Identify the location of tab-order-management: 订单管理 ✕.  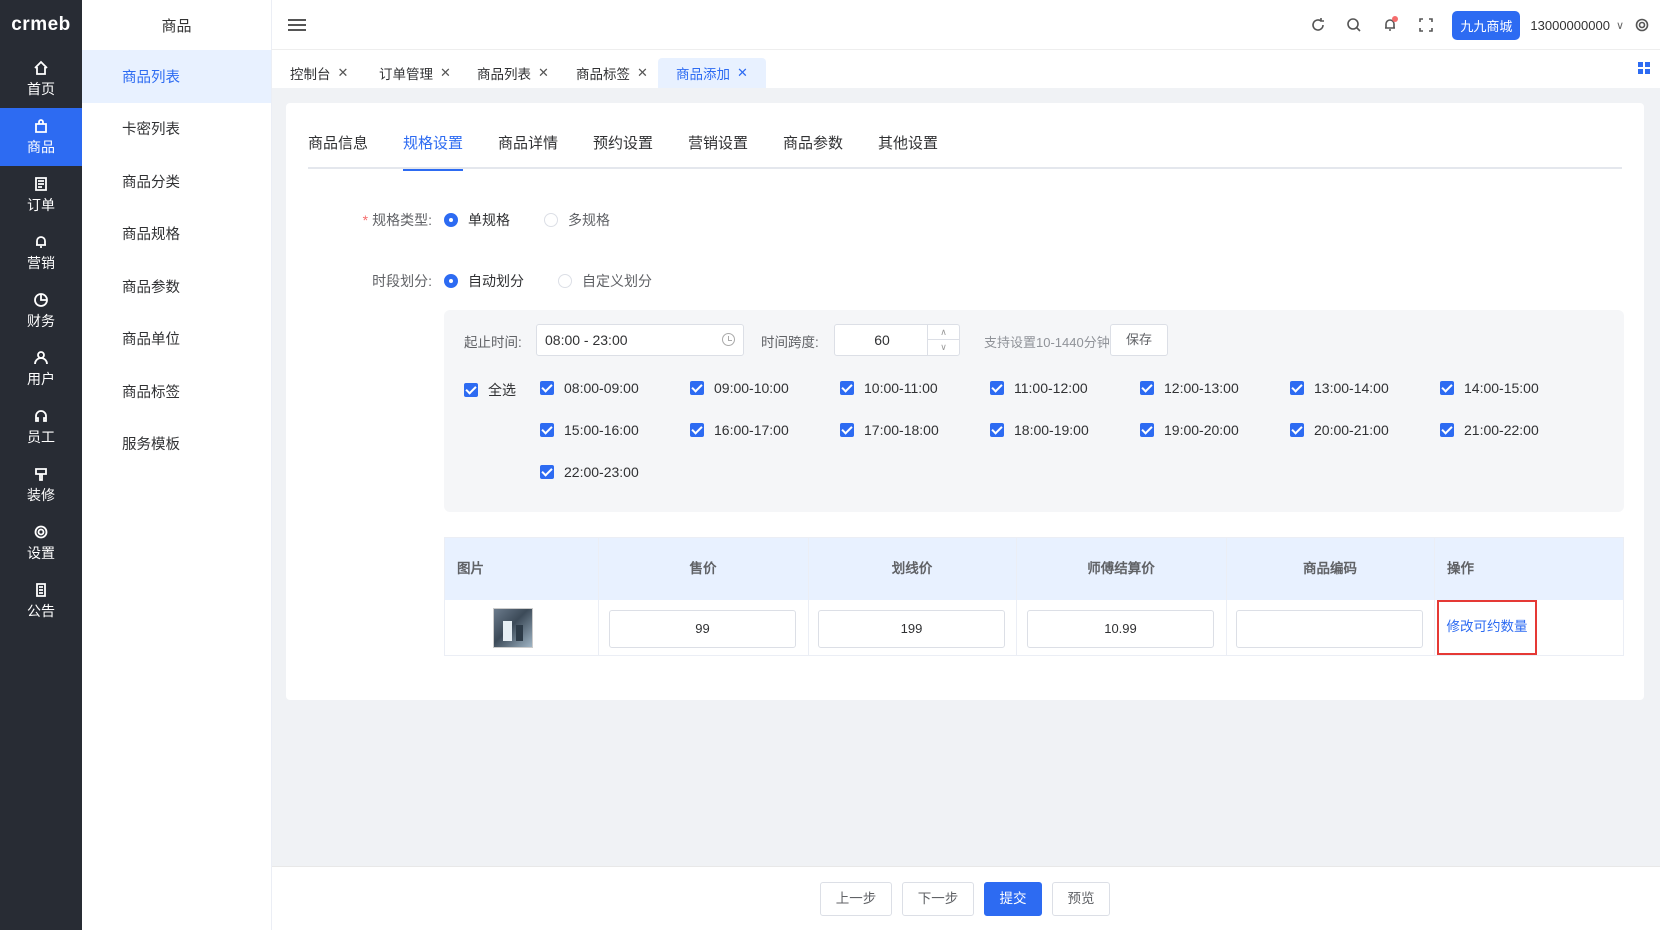
(415, 73).